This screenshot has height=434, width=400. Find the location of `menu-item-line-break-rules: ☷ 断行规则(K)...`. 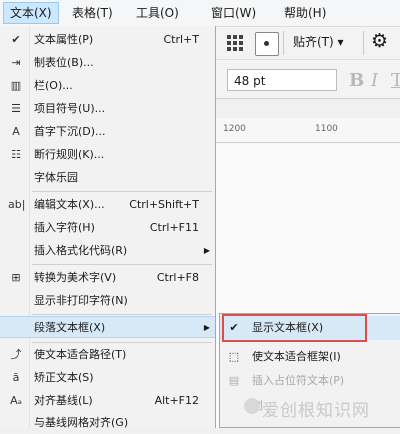

menu-item-line-break-rules: ☷ 断行规则(K)... is located at coordinates (107, 155).